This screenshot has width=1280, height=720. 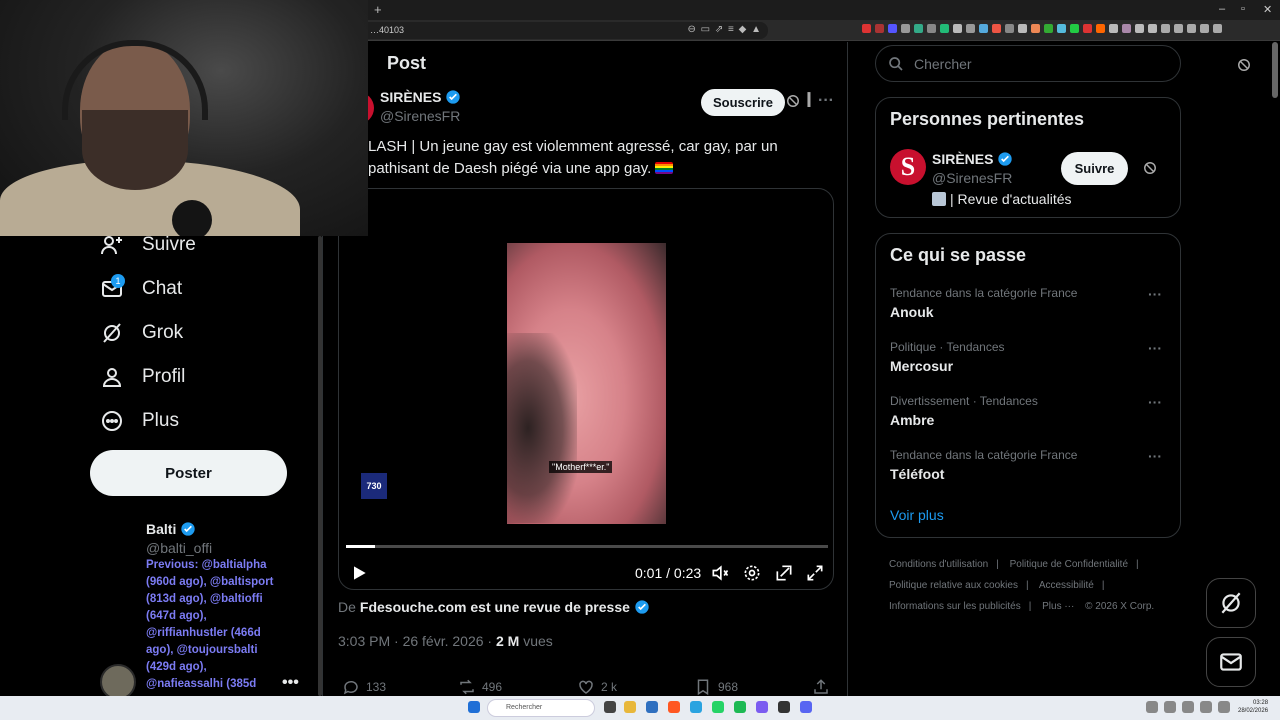 What do you see at coordinates (1243, 9) in the screenshot?
I see `maximize-button: ▫` at bounding box center [1243, 9].